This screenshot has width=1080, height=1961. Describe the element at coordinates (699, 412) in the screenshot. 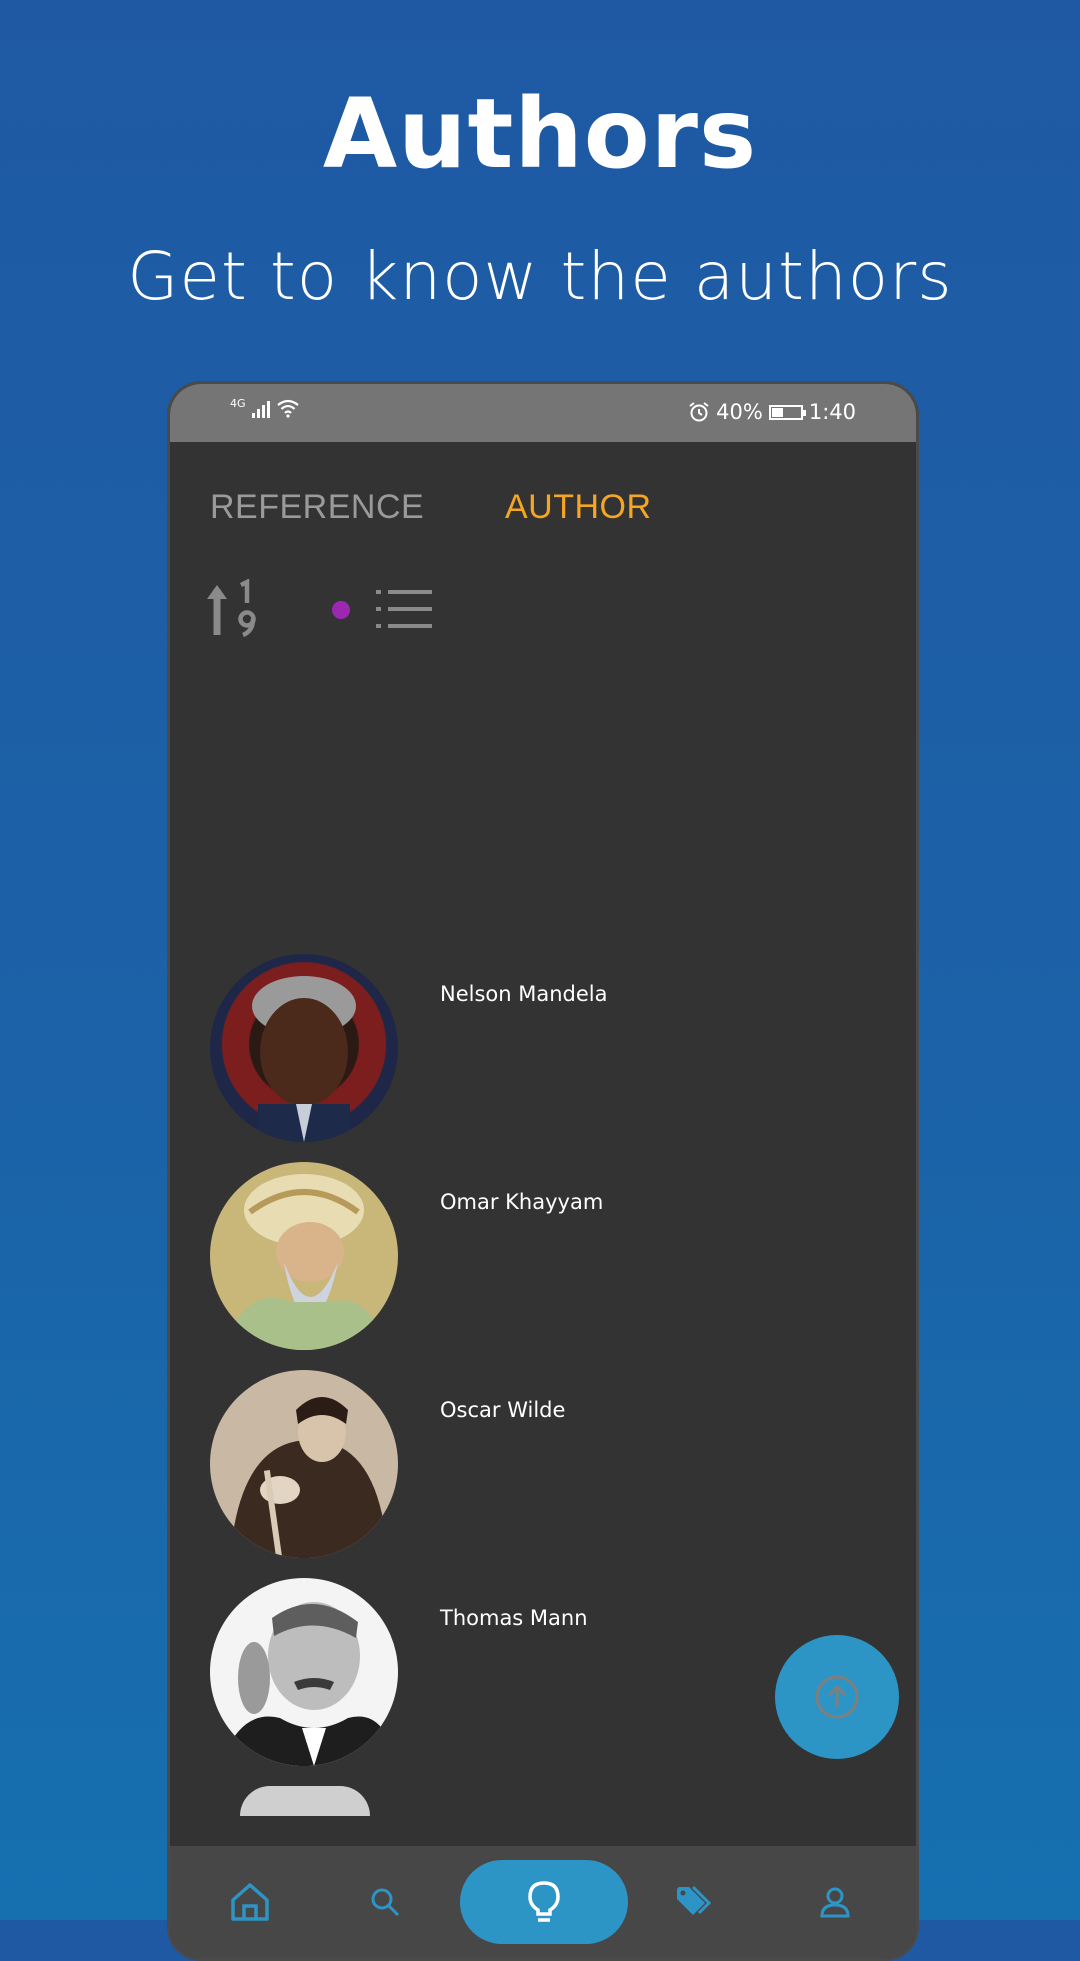

I see `alarm-icon` at that location.